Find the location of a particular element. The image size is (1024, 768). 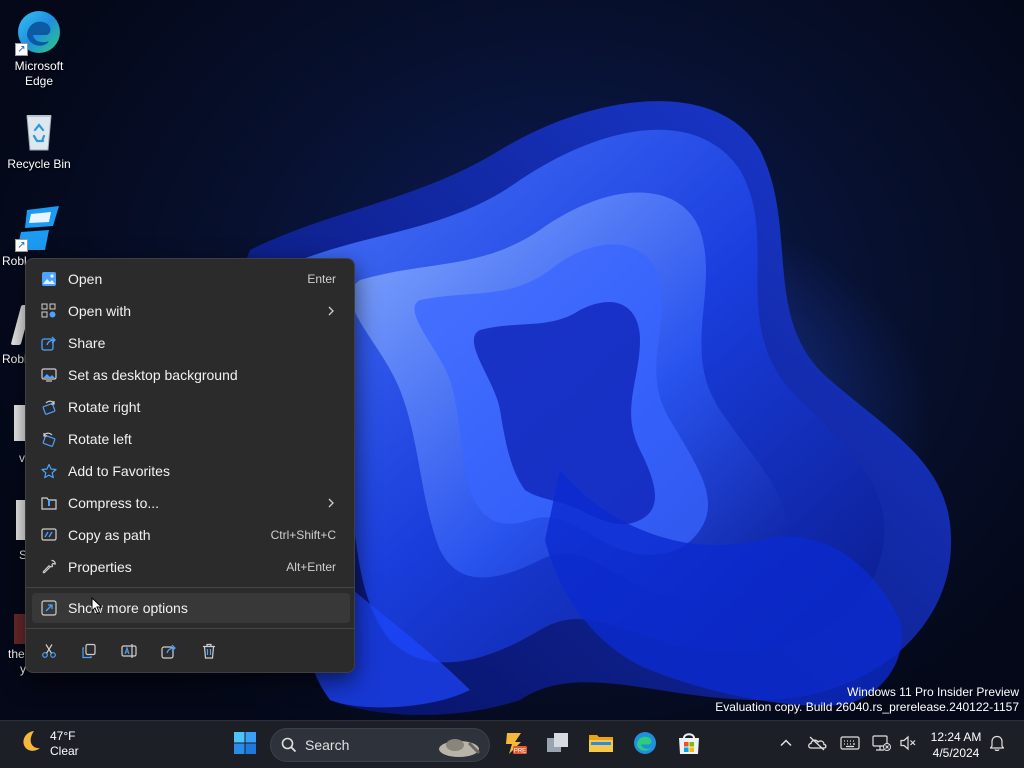

file-explorer-icon is located at coordinates (601, 745).